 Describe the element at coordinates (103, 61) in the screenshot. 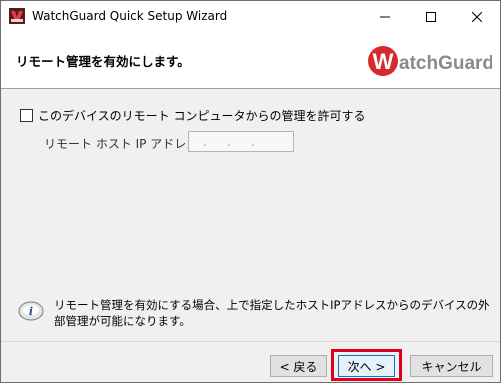

I see `page-title: リモート管理を有効にします。` at that location.